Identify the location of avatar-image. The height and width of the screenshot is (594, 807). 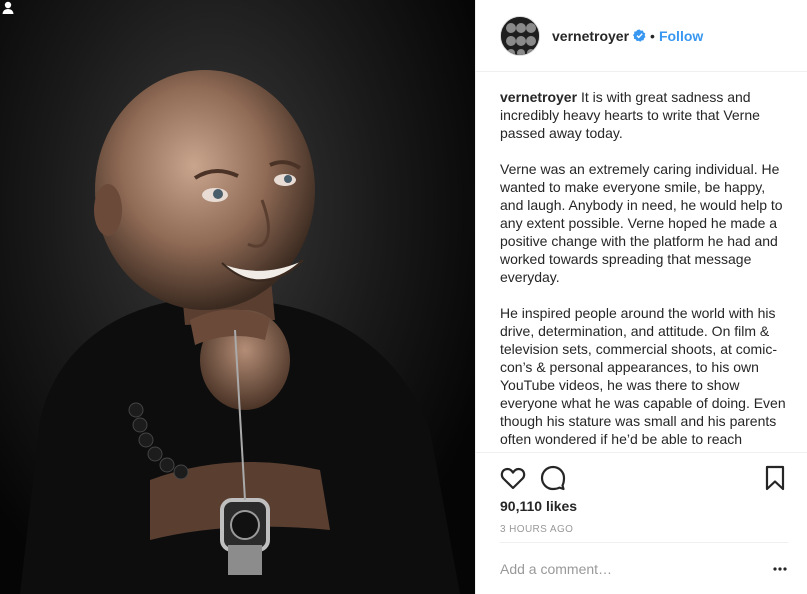
(520, 35).